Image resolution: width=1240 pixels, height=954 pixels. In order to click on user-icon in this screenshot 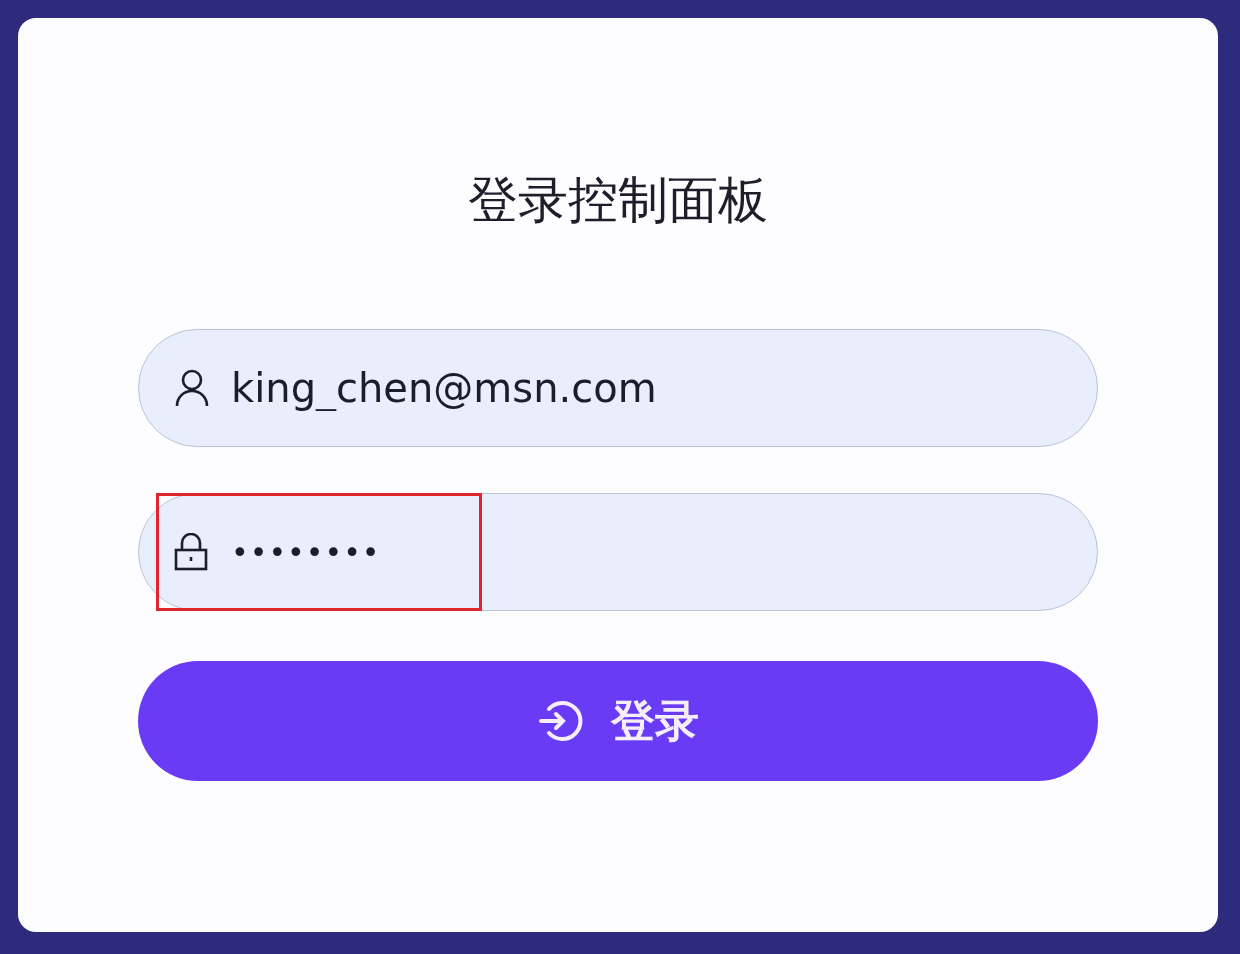, I will do `click(192, 388)`.